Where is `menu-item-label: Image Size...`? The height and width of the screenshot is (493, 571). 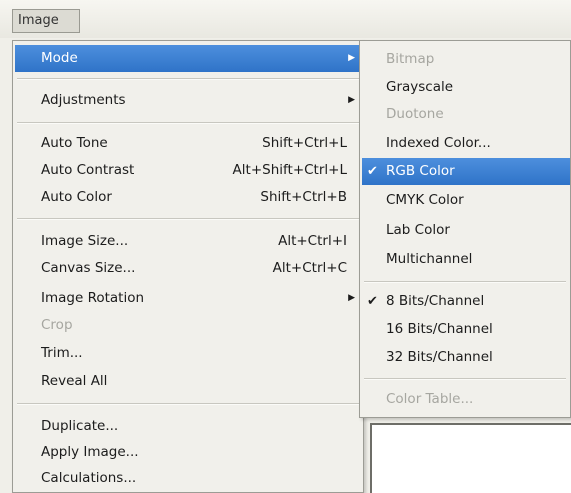
menu-item-label: Image Size... is located at coordinates (85, 241).